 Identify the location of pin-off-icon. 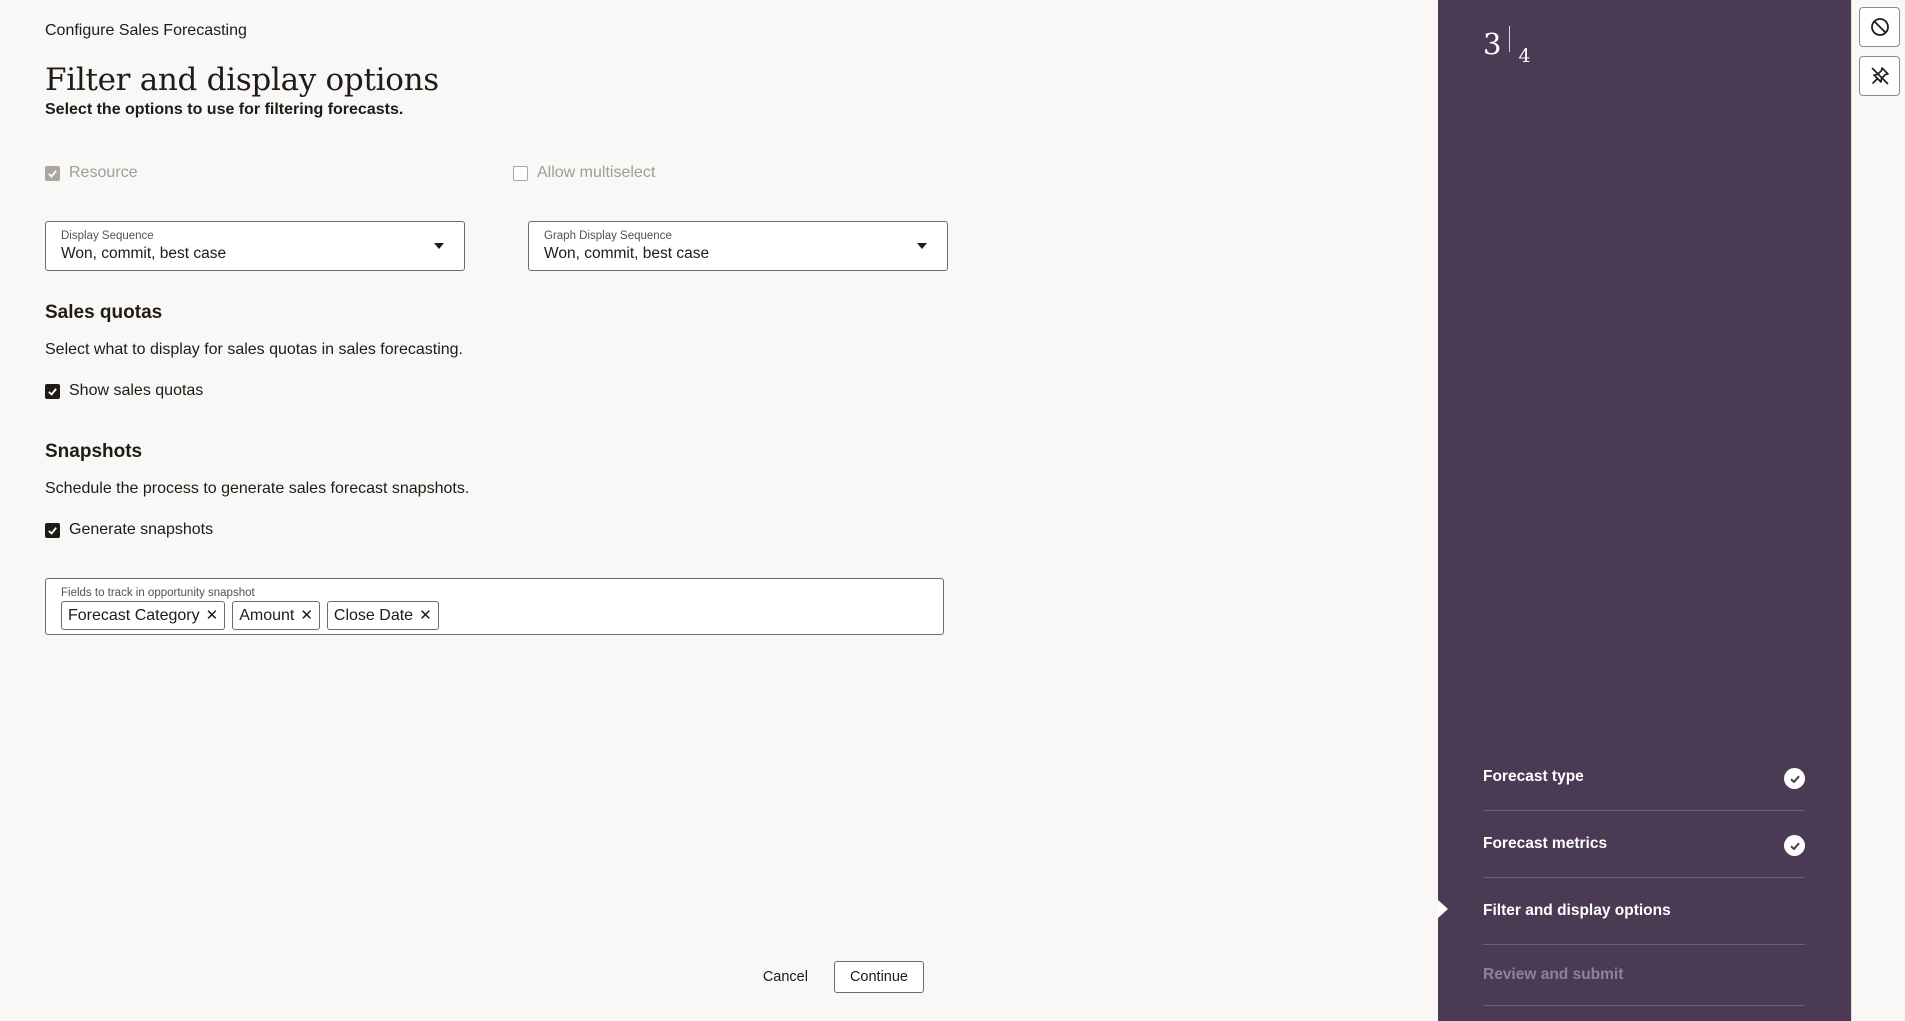
(1879, 76).